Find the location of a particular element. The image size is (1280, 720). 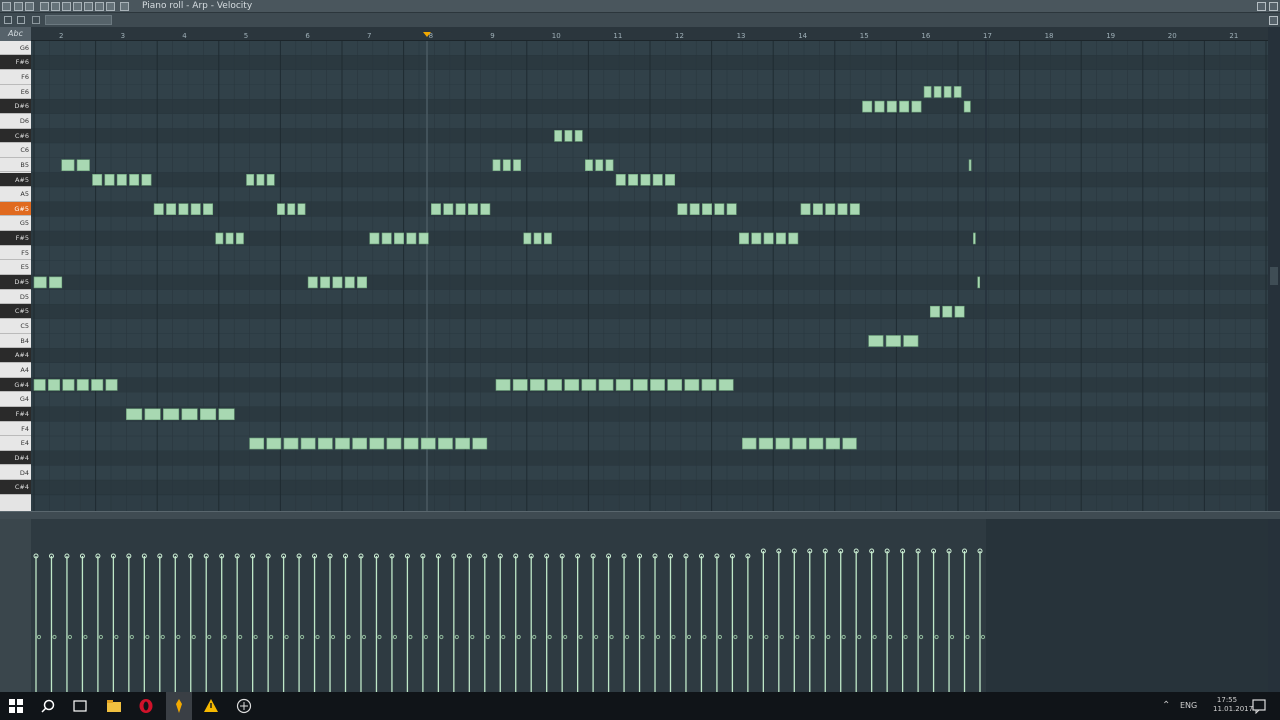

vertical-scrollbar is located at coordinates (1274, 269).